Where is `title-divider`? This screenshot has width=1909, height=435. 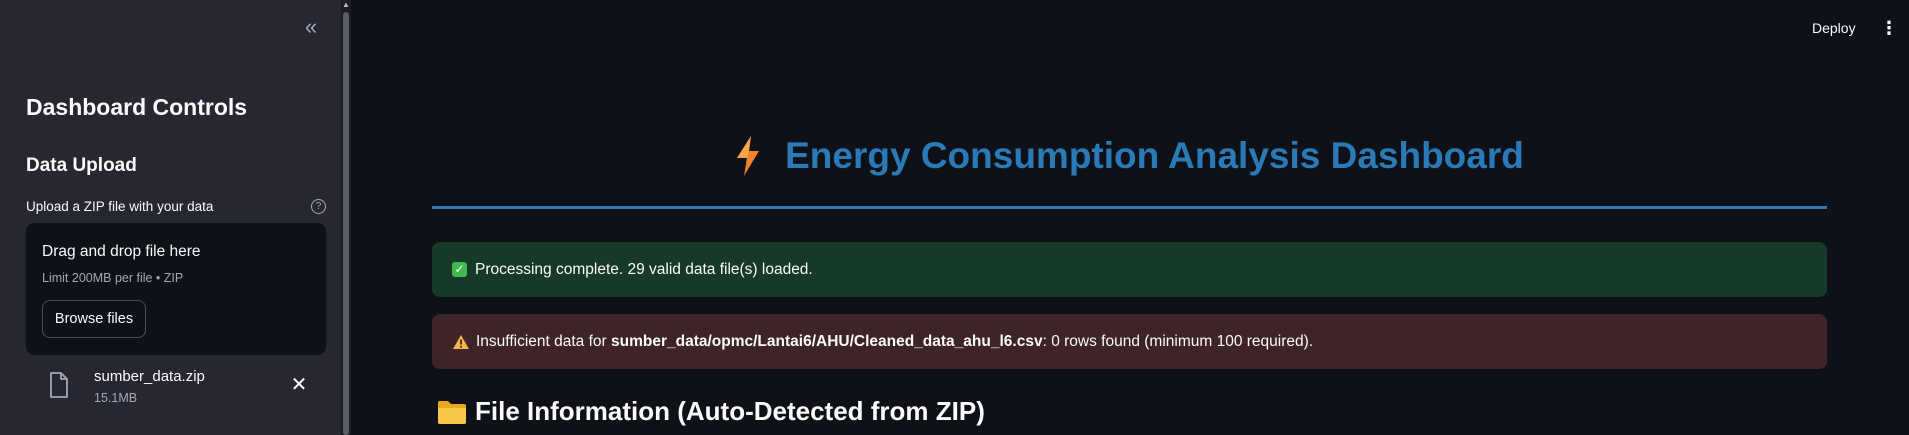
title-divider is located at coordinates (1129, 207).